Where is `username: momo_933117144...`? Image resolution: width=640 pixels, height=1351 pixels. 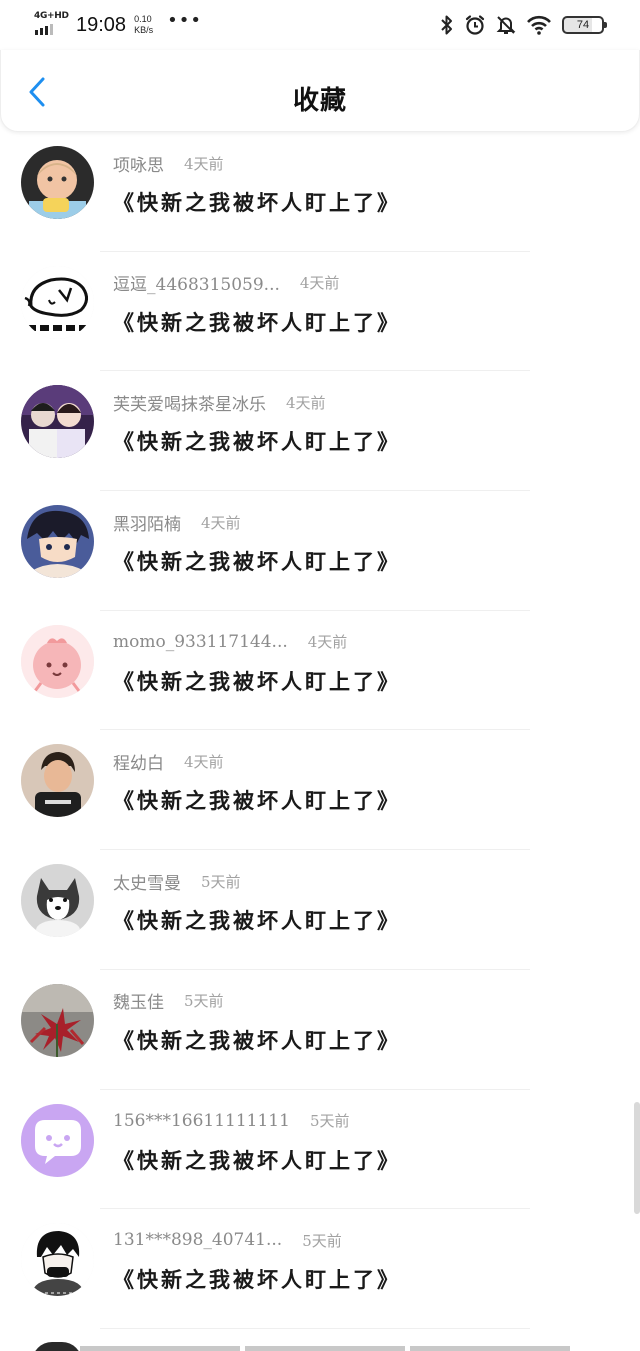 username: momo_933117144... is located at coordinates (200, 642).